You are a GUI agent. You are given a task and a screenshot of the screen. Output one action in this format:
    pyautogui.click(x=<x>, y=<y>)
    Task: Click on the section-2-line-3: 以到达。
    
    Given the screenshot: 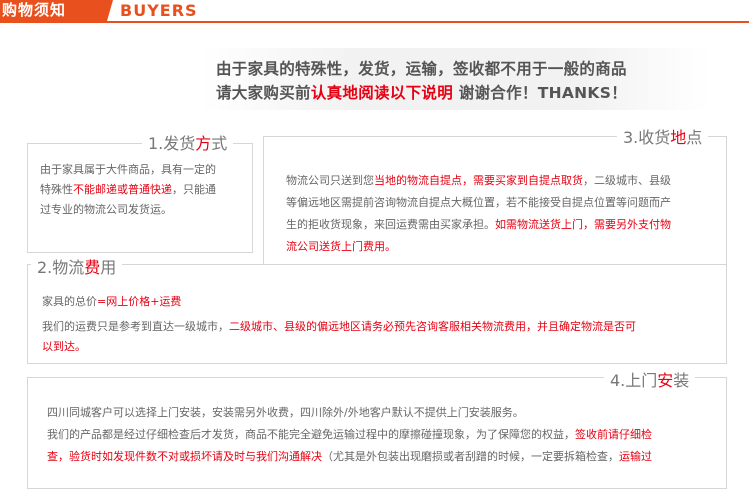 What is the action you would take?
    pyautogui.click(x=64, y=346)
    